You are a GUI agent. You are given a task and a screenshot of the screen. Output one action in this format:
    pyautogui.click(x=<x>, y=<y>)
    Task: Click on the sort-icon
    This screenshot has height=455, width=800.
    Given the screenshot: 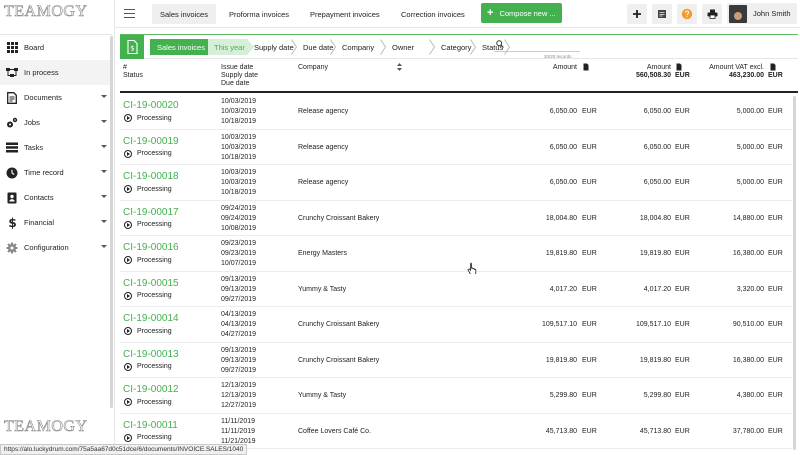 What is the action you would take?
    pyautogui.click(x=399, y=67)
    